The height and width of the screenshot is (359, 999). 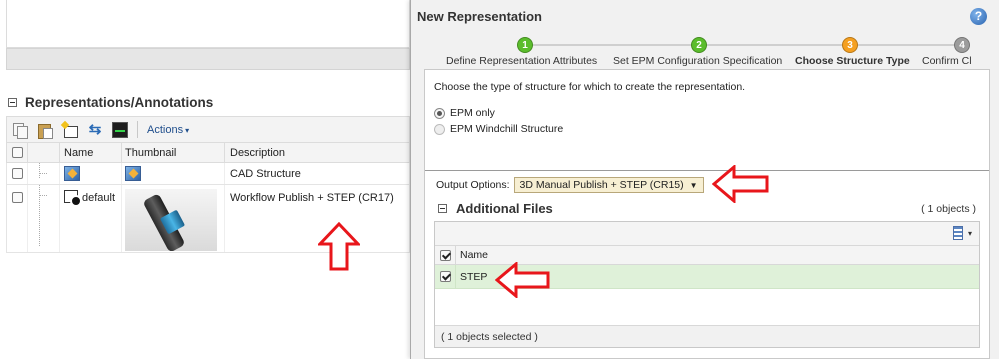 I want to click on column-header-description: Description, so click(x=317, y=152).